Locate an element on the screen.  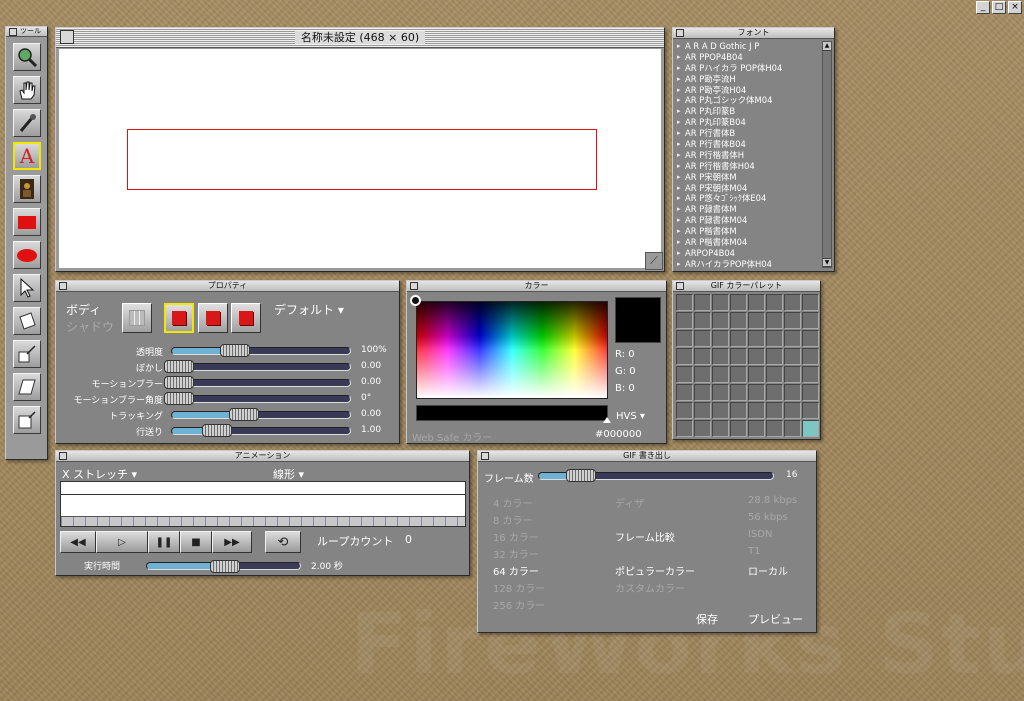
properties-titlebar: プロパティ is located at coordinates (227, 286).